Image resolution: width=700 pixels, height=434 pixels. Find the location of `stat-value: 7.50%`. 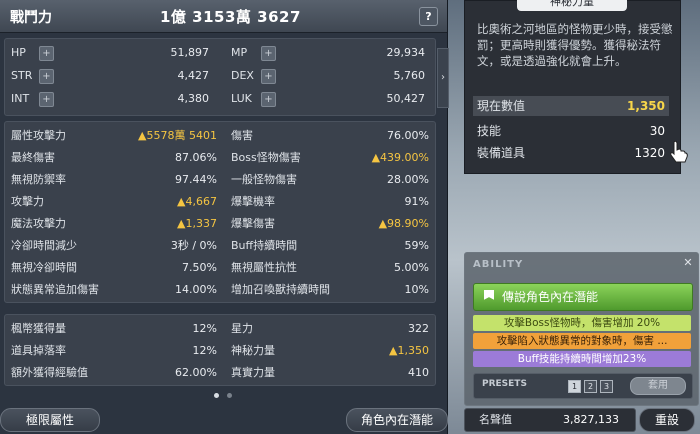

stat-value: 7.50% is located at coordinates (199, 267).